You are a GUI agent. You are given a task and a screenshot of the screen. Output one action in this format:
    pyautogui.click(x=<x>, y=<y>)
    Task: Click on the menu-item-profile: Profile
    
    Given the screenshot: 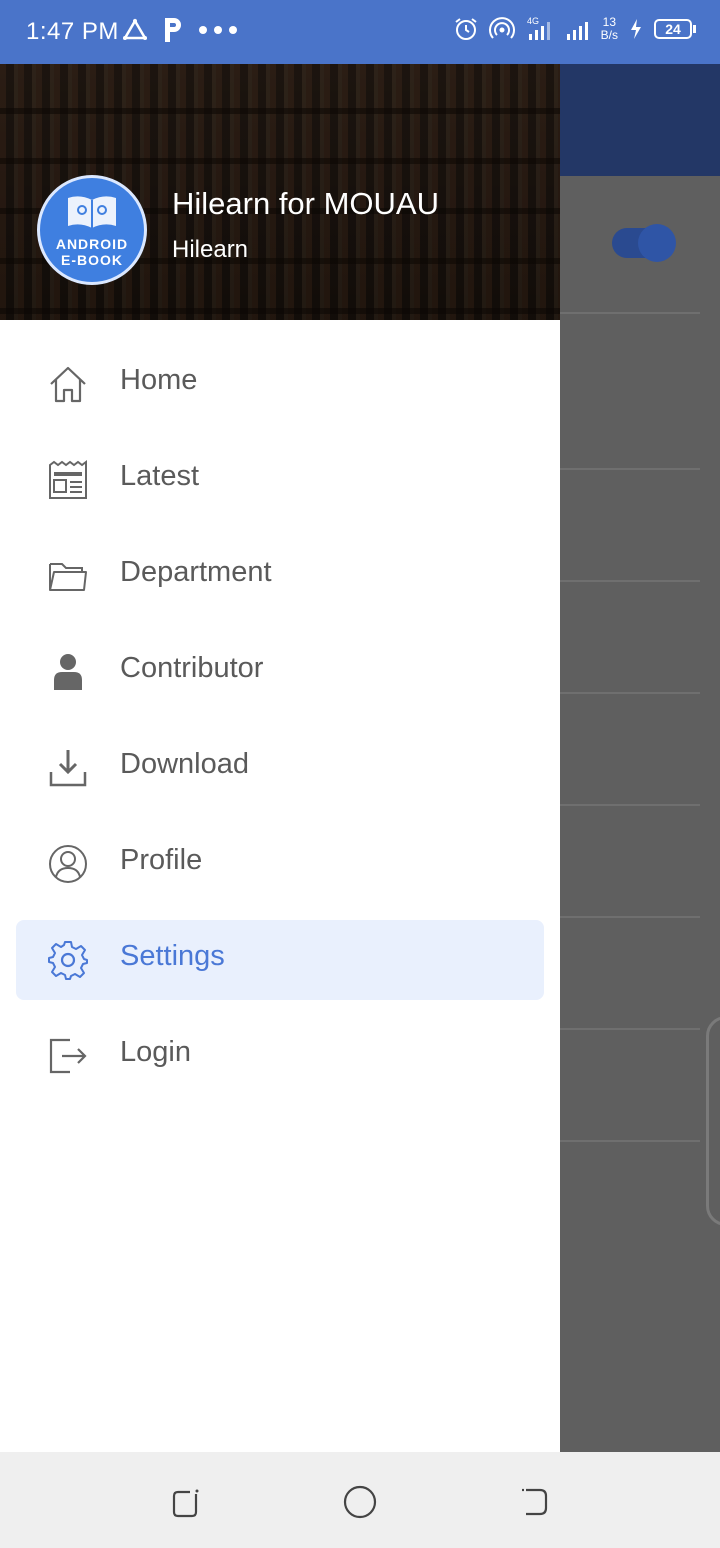 What is the action you would take?
    pyautogui.click(x=280, y=864)
    